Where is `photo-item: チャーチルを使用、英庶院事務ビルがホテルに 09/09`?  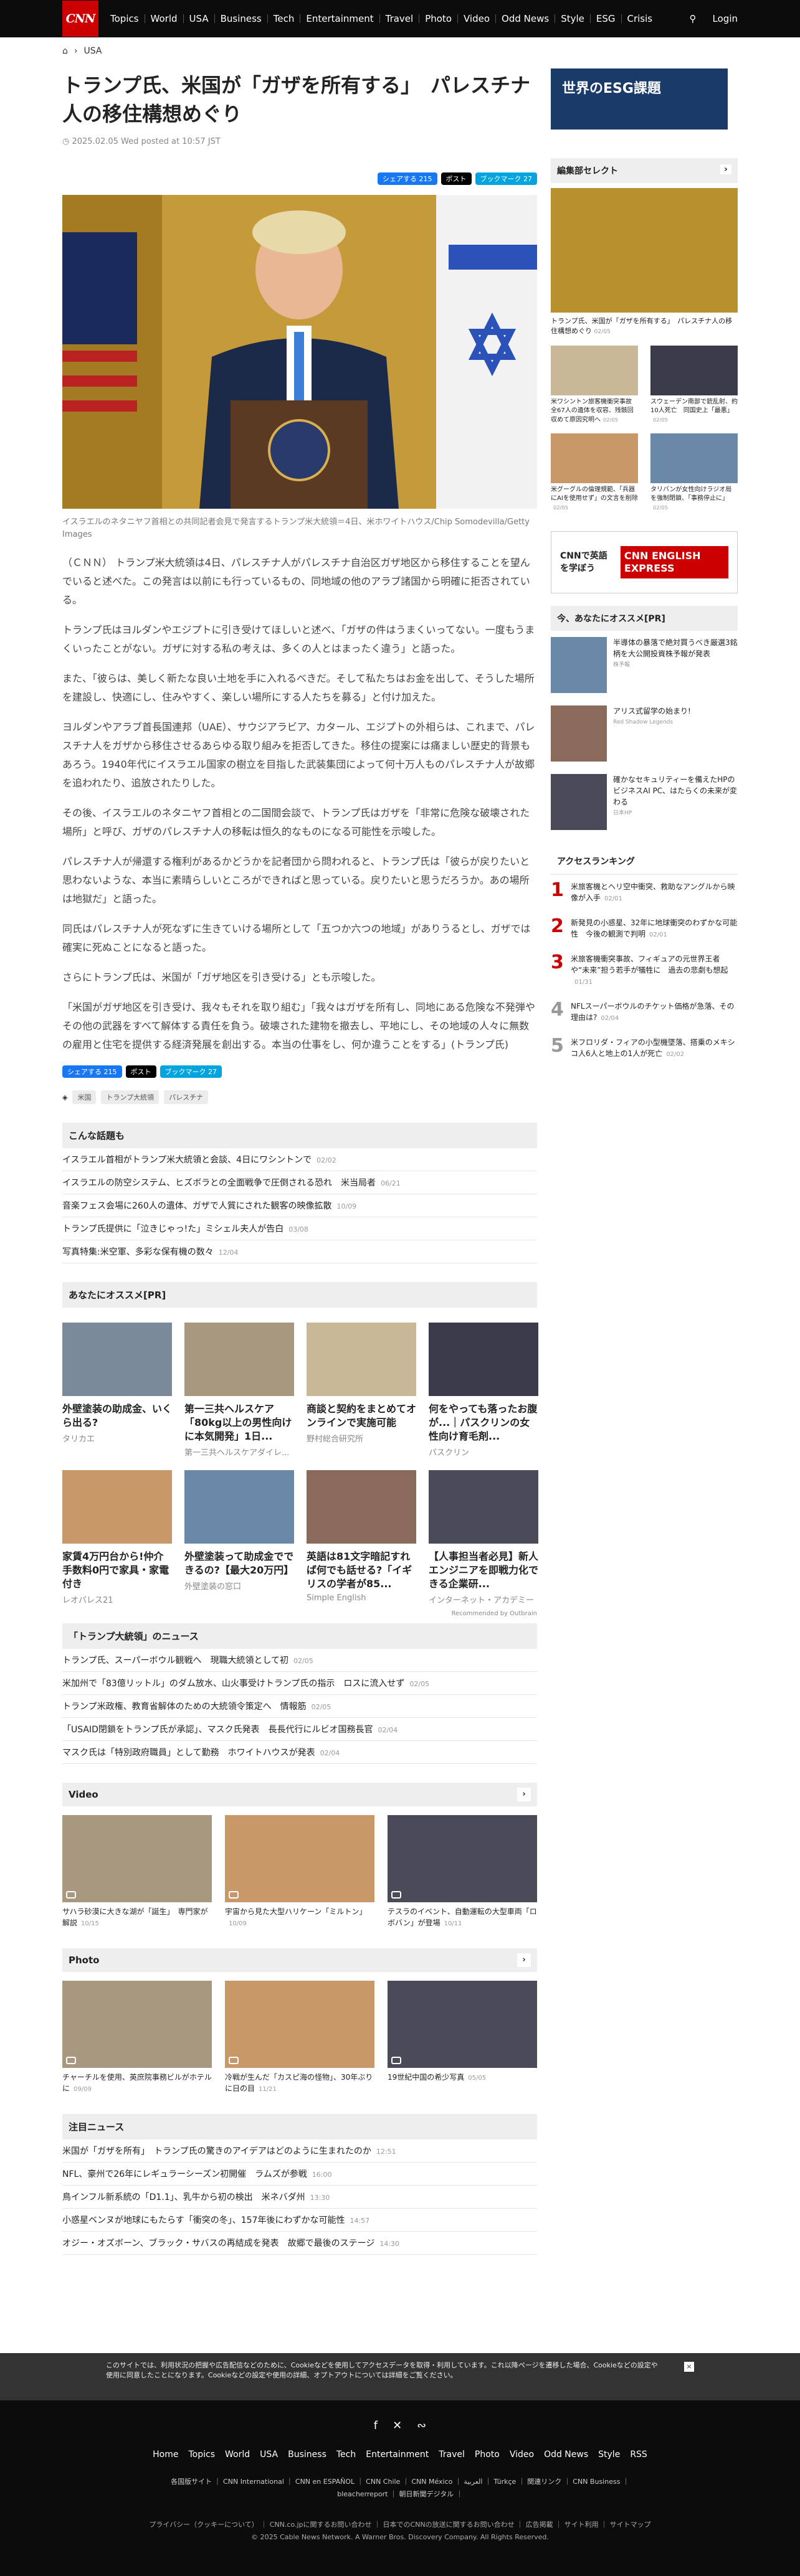 photo-item: チャーチルを使用、英庶院事務ビルがホテルに 09/09 is located at coordinates (137, 2038).